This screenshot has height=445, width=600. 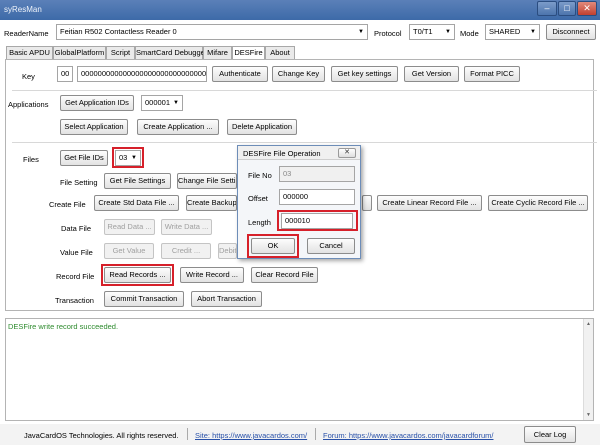 I want to click on offset-label: Offset, so click(x=258, y=198).